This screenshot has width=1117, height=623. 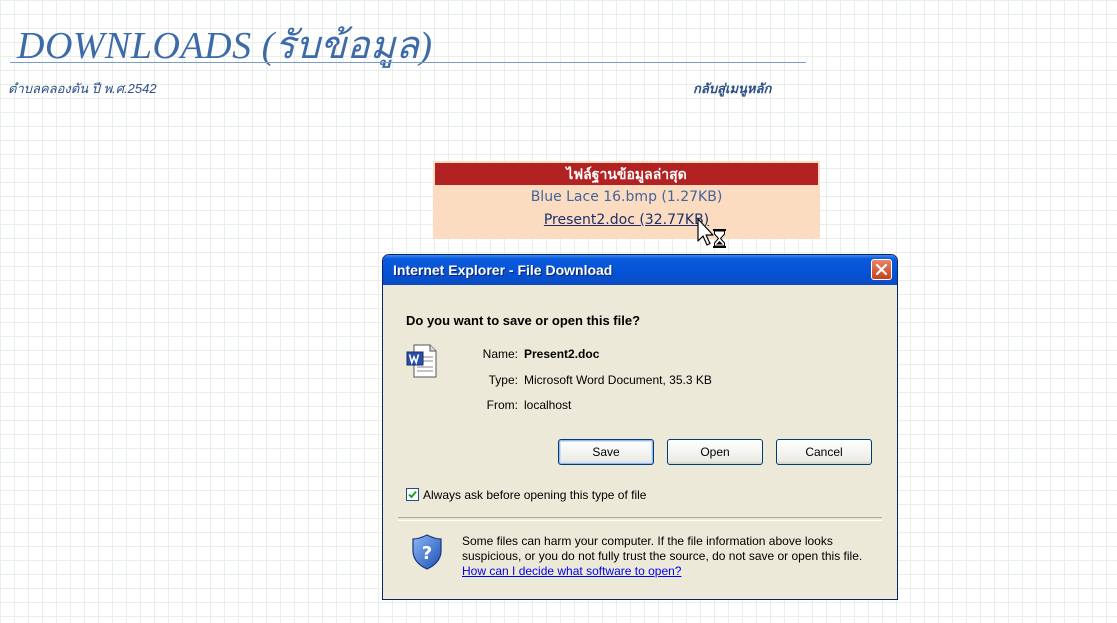 I want to click on file-from-value: localhost, so click(x=548, y=405).